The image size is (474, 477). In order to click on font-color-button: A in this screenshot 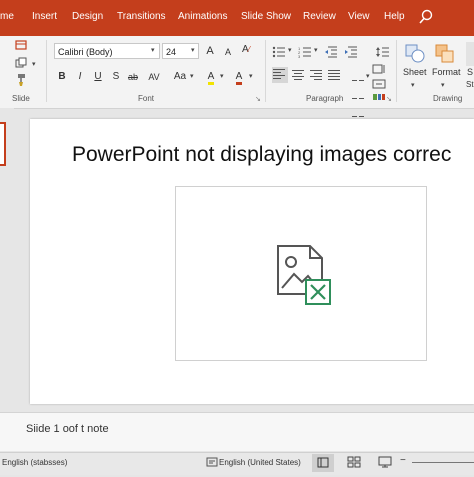, I will do `click(239, 77)`.